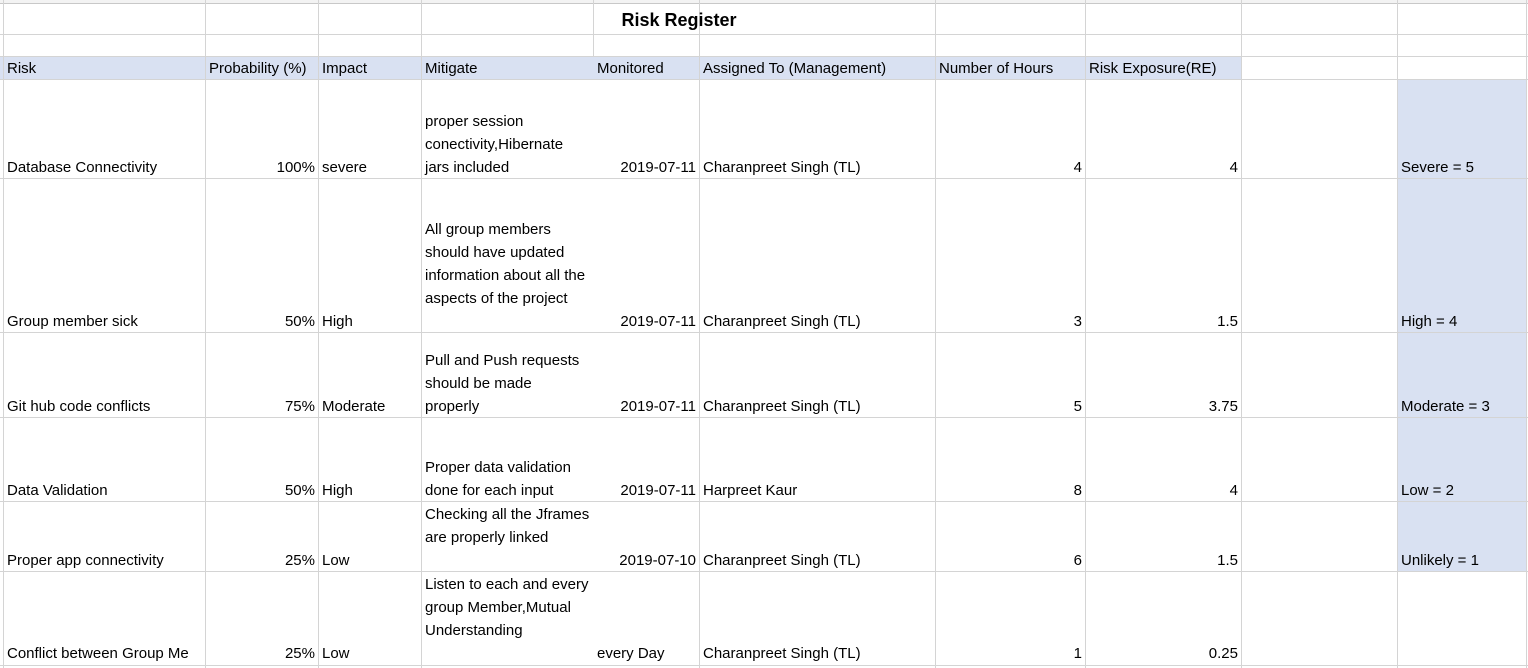 This screenshot has width=1528, height=668. I want to click on header-hours: Number of Hours, so click(1010, 68).